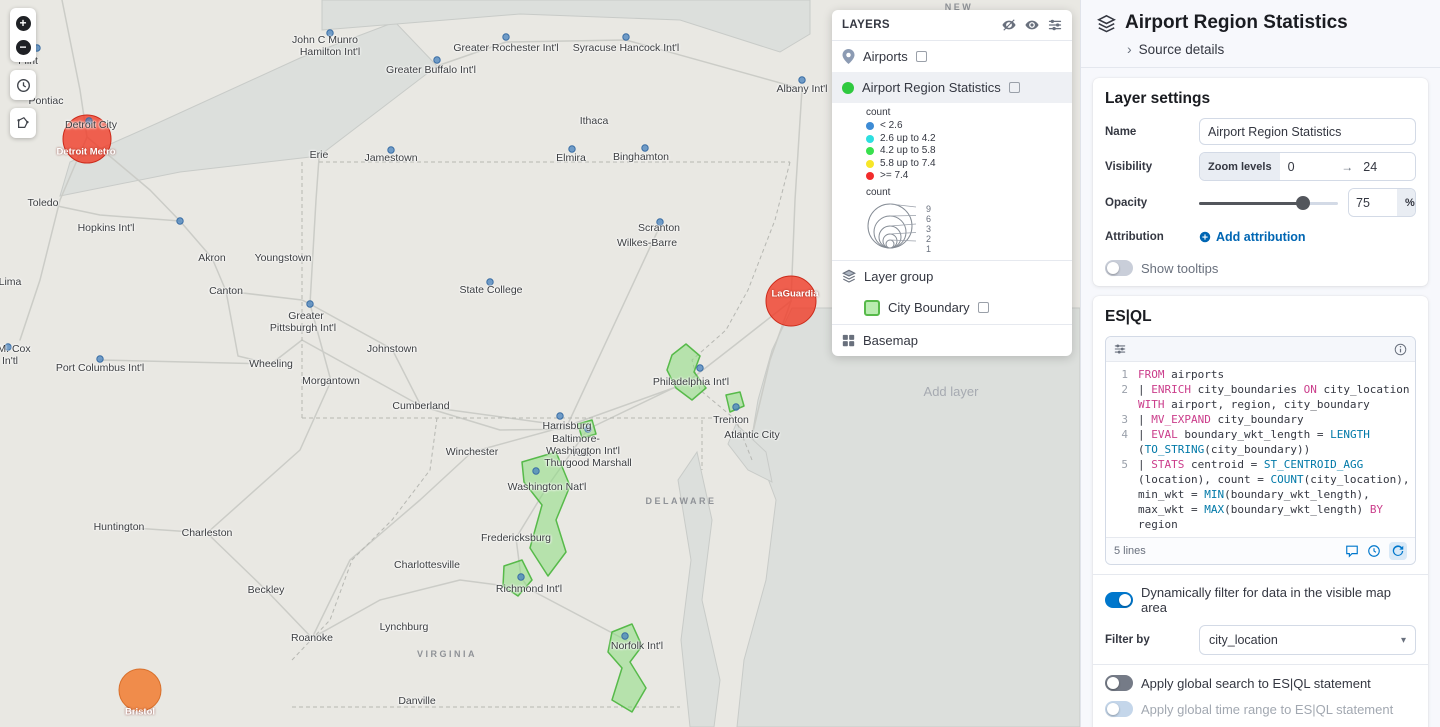  What do you see at coordinates (1240, 166) in the screenshot?
I see `zoom-levels-label: Zoom levels` at bounding box center [1240, 166].